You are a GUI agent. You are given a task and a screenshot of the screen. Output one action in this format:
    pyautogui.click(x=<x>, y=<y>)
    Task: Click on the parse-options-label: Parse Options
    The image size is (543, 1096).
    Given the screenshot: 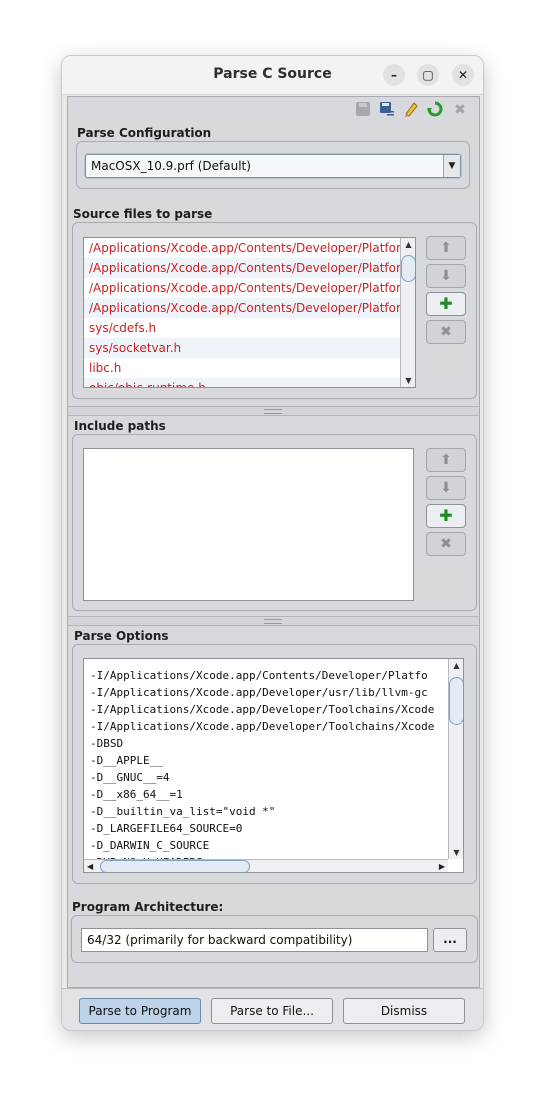 What is the action you would take?
    pyautogui.click(x=121, y=636)
    